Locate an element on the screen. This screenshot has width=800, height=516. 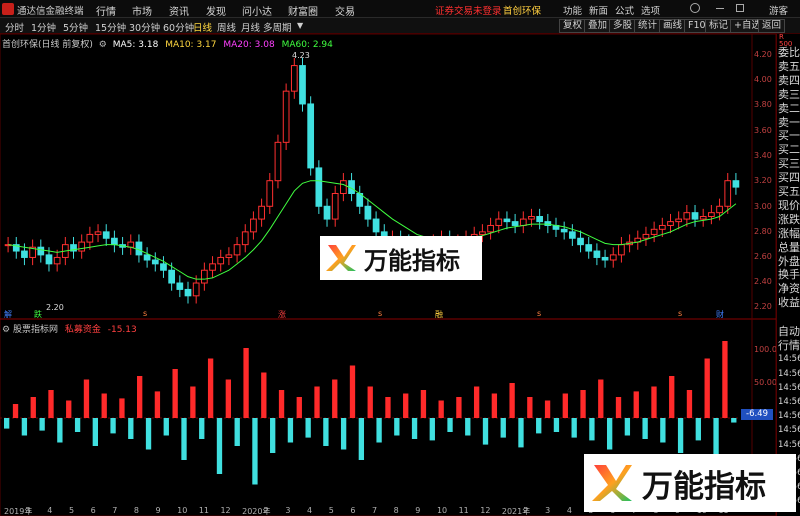
event-marker-margin: 融 is located at coordinates (439, 314).